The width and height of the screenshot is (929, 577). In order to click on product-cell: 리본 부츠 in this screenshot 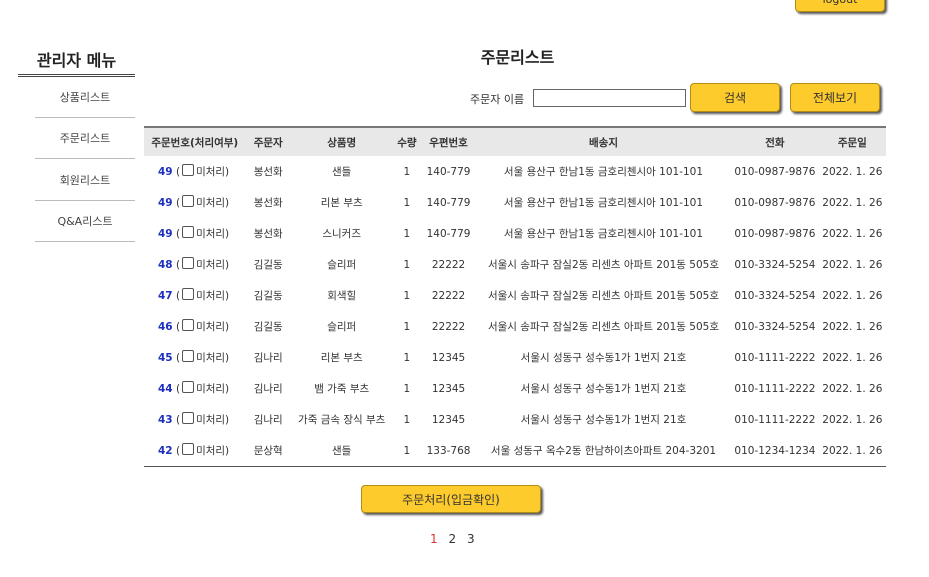, I will do `click(341, 358)`.